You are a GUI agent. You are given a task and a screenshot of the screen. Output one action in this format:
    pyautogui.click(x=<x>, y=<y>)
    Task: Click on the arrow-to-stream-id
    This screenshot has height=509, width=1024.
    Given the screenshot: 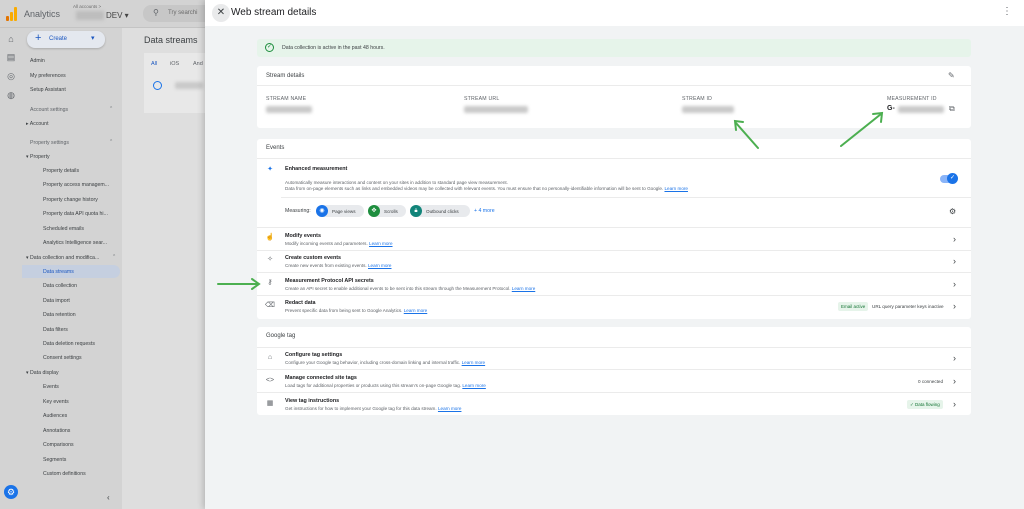 What is the action you would take?
    pyautogui.click(x=747, y=135)
    